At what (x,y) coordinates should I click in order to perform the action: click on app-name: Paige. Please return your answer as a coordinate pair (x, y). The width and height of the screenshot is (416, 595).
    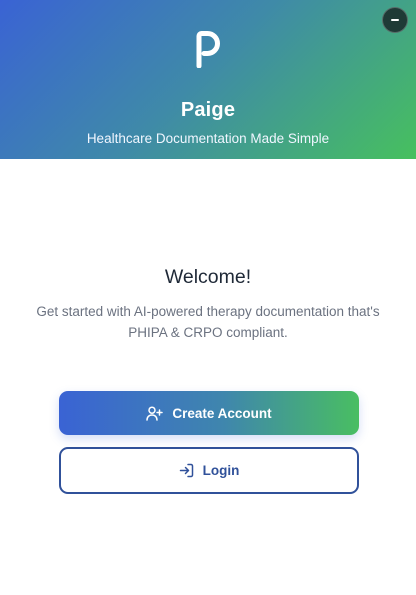
    Looking at the image, I should click on (208, 110).